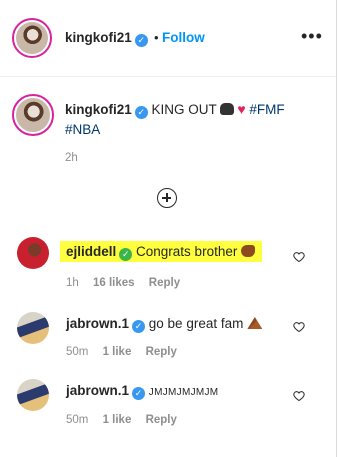  What do you see at coordinates (183, 37) in the screenshot?
I see `follow-button: Follow` at bounding box center [183, 37].